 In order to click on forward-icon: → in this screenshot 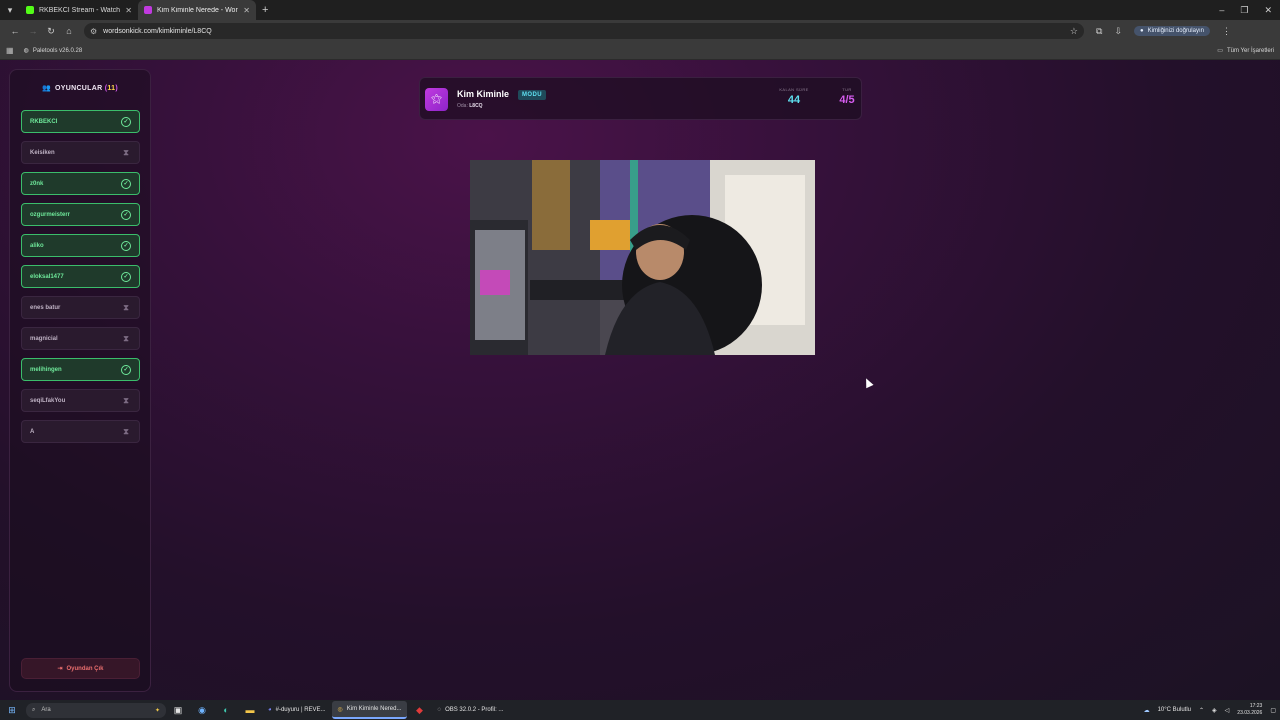, I will do `click(33, 31)`.